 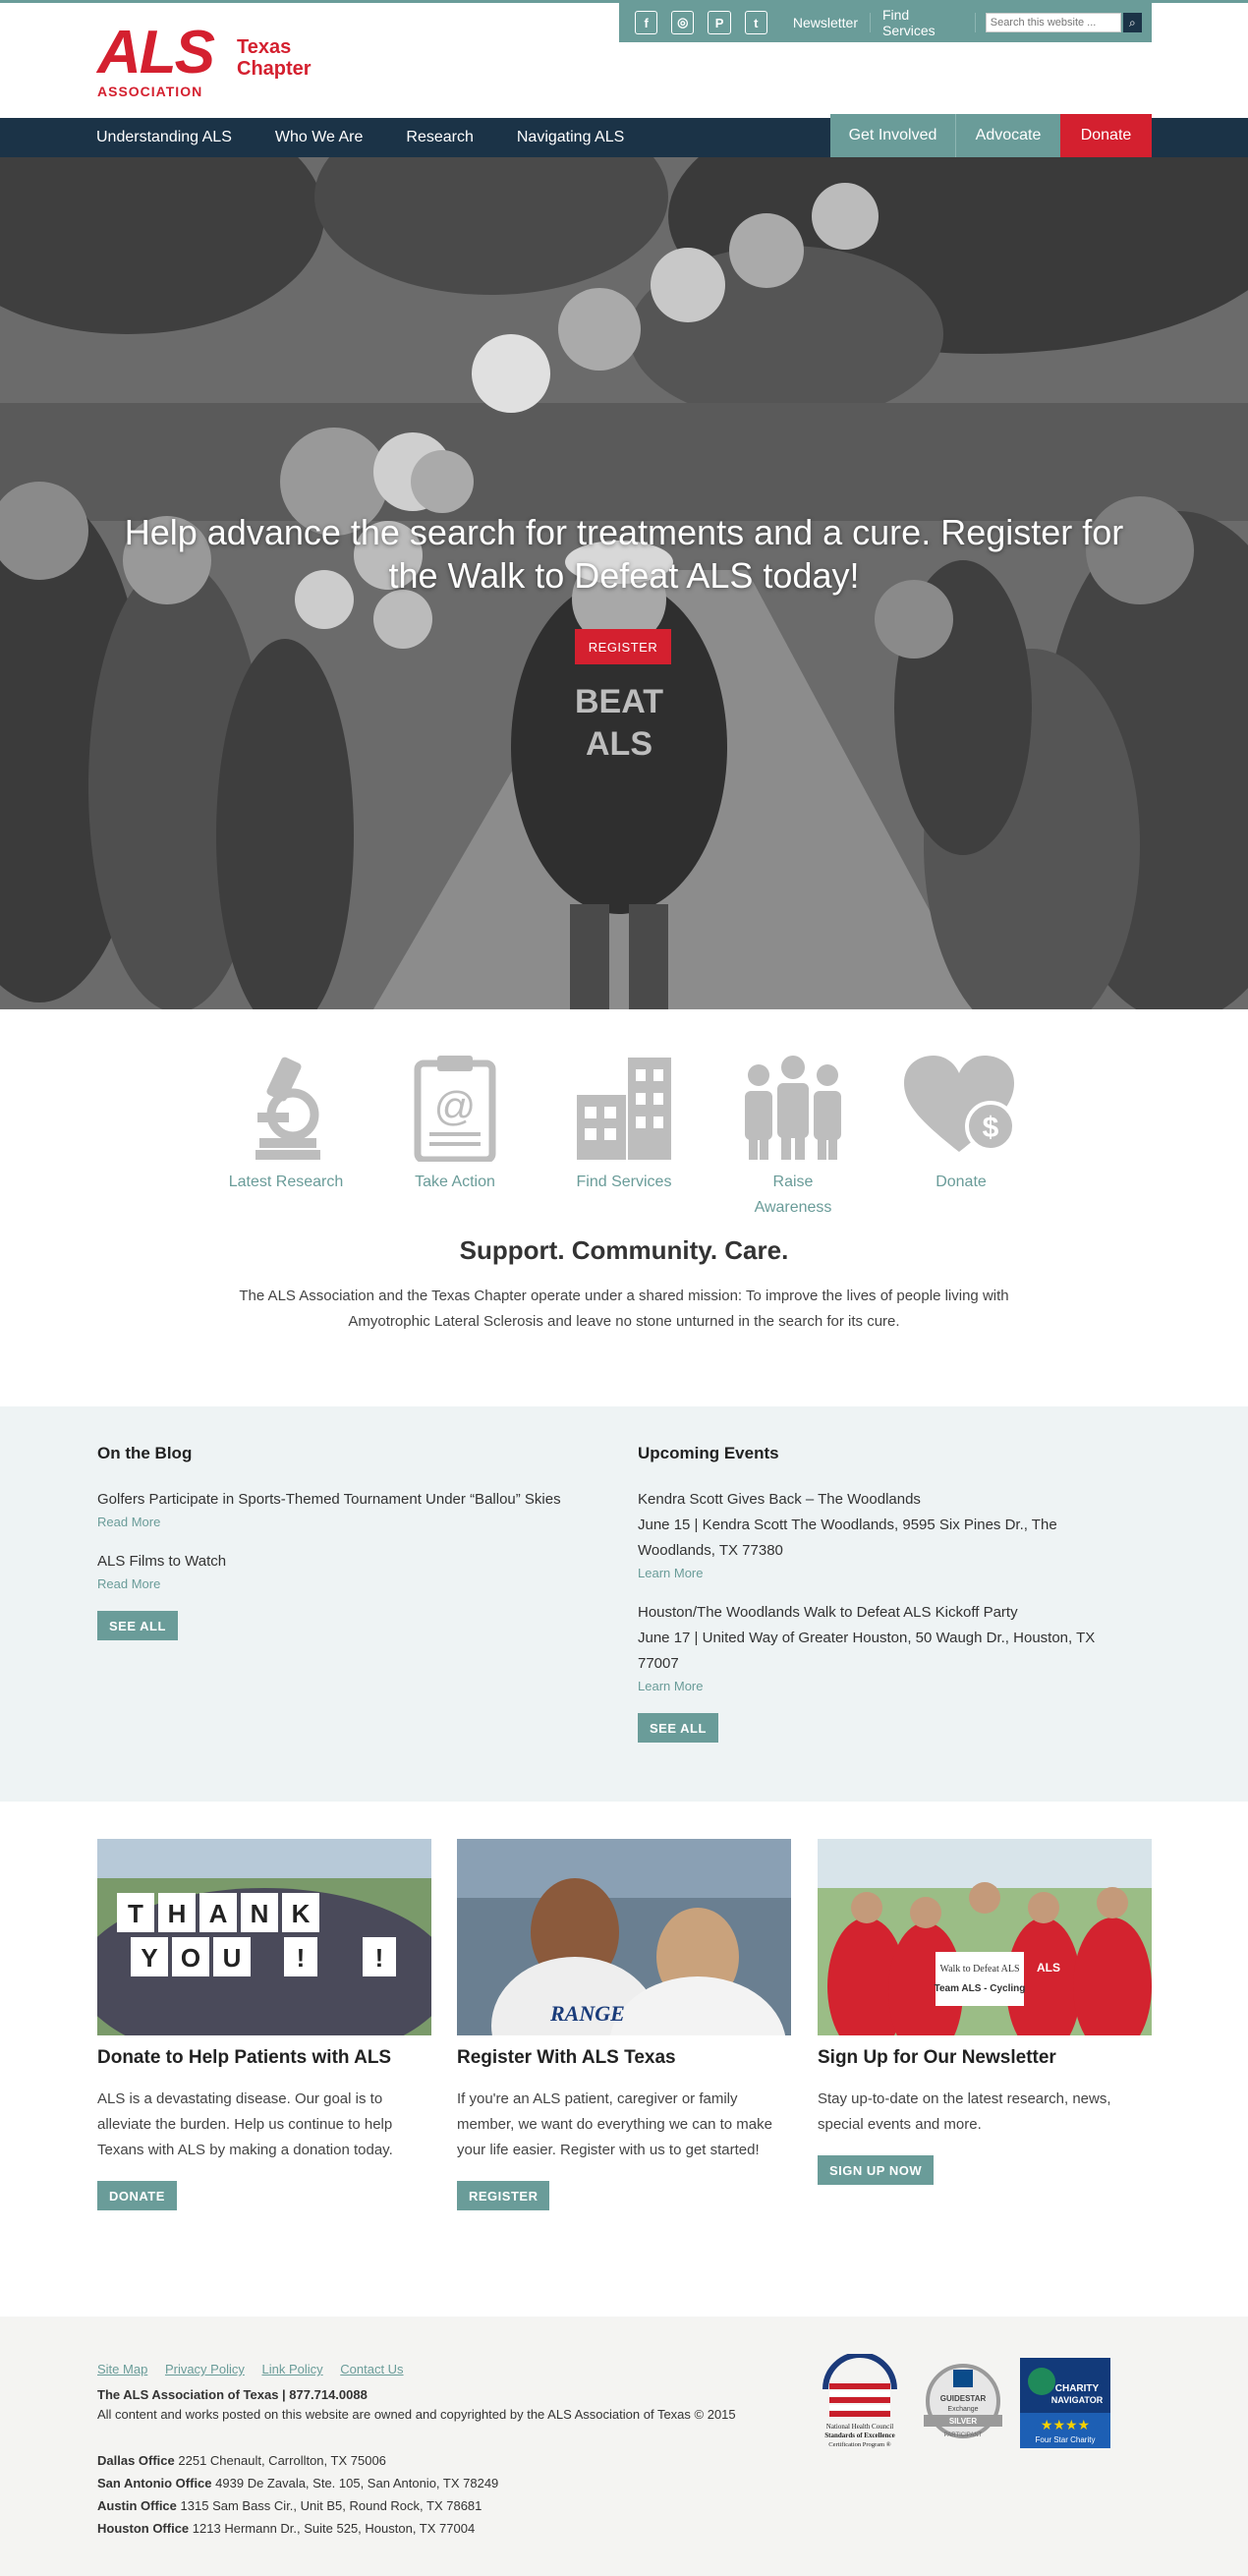 What do you see at coordinates (232, 1958) in the screenshot?
I see `sign-letter: U` at bounding box center [232, 1958].